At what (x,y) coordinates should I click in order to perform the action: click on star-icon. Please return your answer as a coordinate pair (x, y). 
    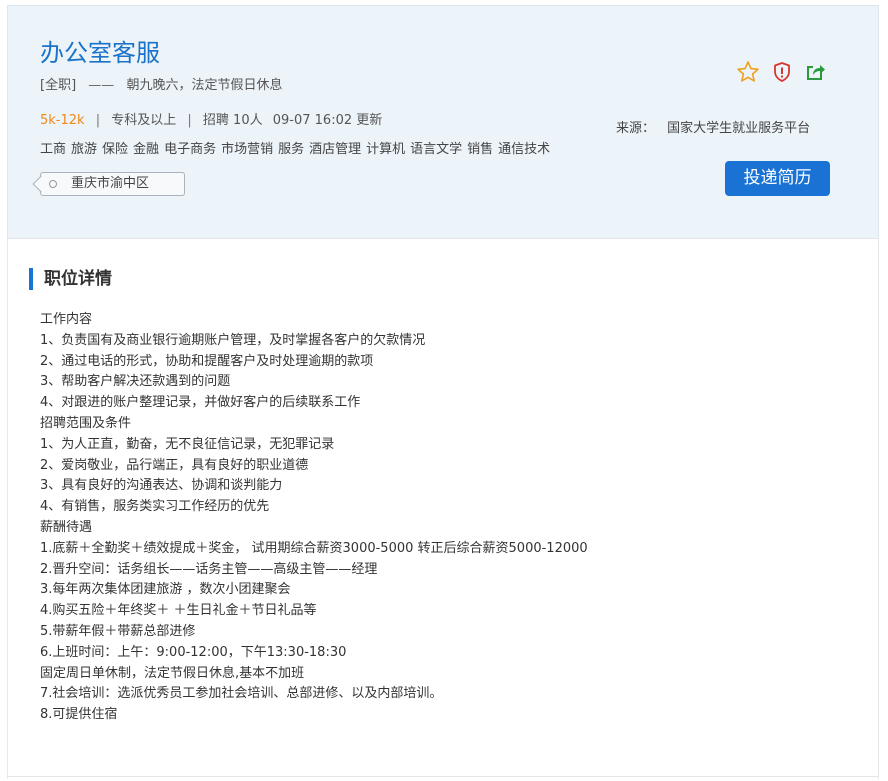
    Looking at the image, I should click on (748, 72).